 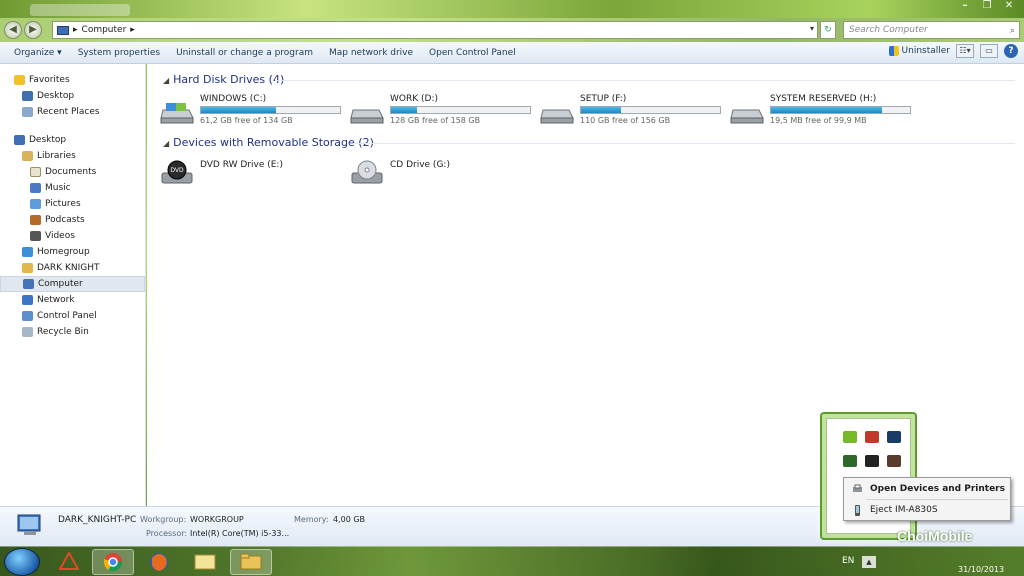 I want to click on folder-icon, so click(x=251, y=561).